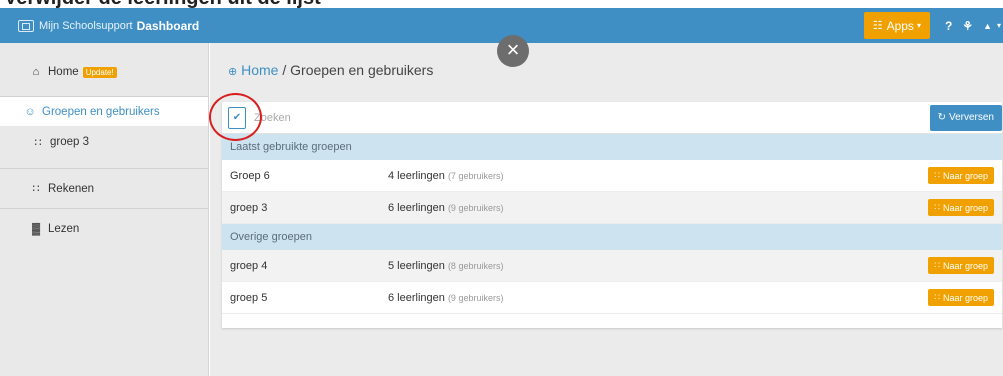  What do you see at coordinates (168, 25) in the screenshot?
I see `brand-dashboard: Dashboard` at bounding box center [168, 25].